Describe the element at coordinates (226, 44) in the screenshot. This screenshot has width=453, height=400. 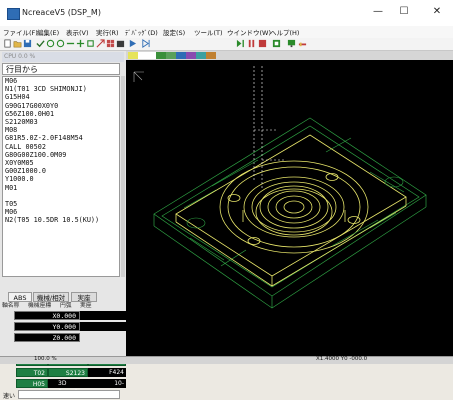
I see `toolbar` at that location.